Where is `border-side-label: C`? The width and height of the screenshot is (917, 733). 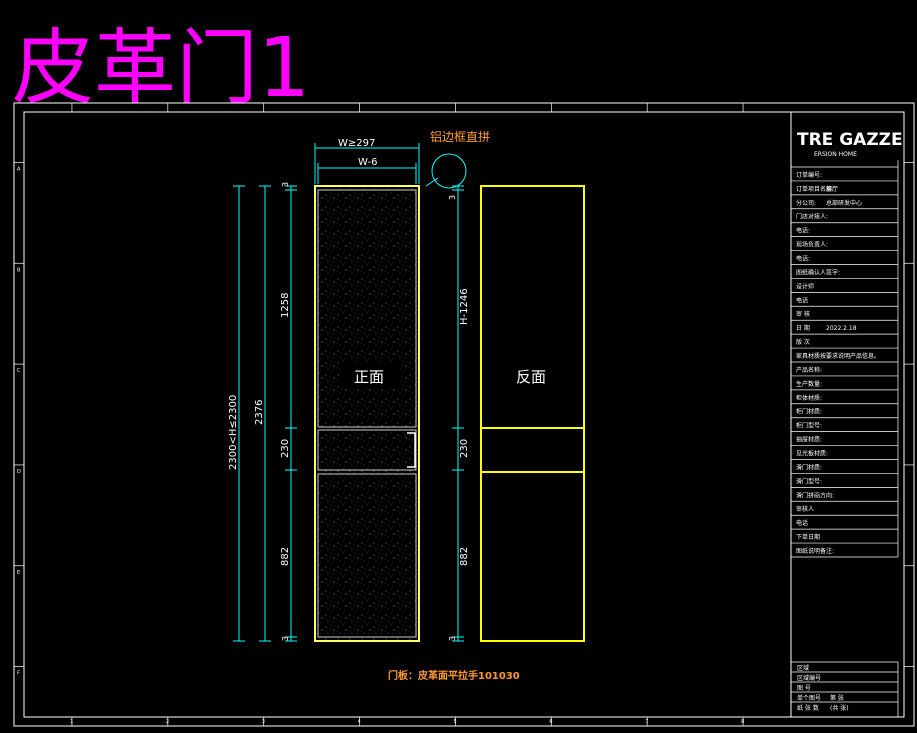 border-side-label: C is located at coordinates (19, 371).